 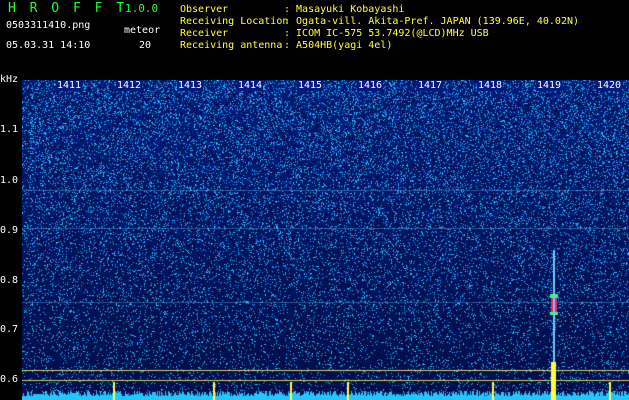 What do you see at coordinates (69, 85) in the screenshot?
I see `x-tick: 1411` at bounding box center [69, 85].